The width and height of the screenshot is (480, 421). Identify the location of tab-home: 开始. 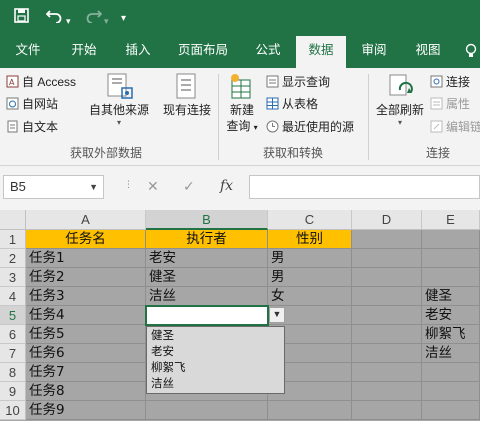
(84, 52).